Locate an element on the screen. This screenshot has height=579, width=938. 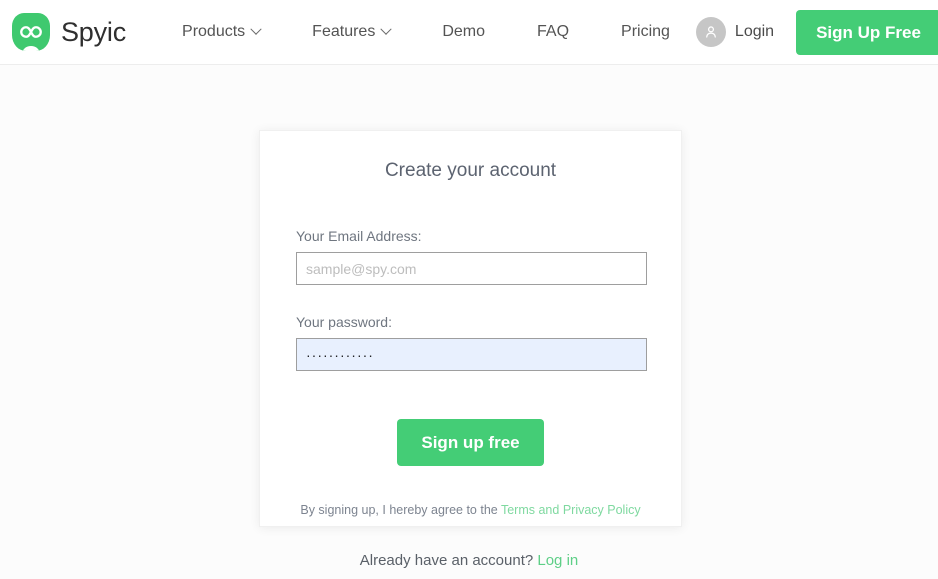
nav-item-features: Features is located at coordinates (351, 32).